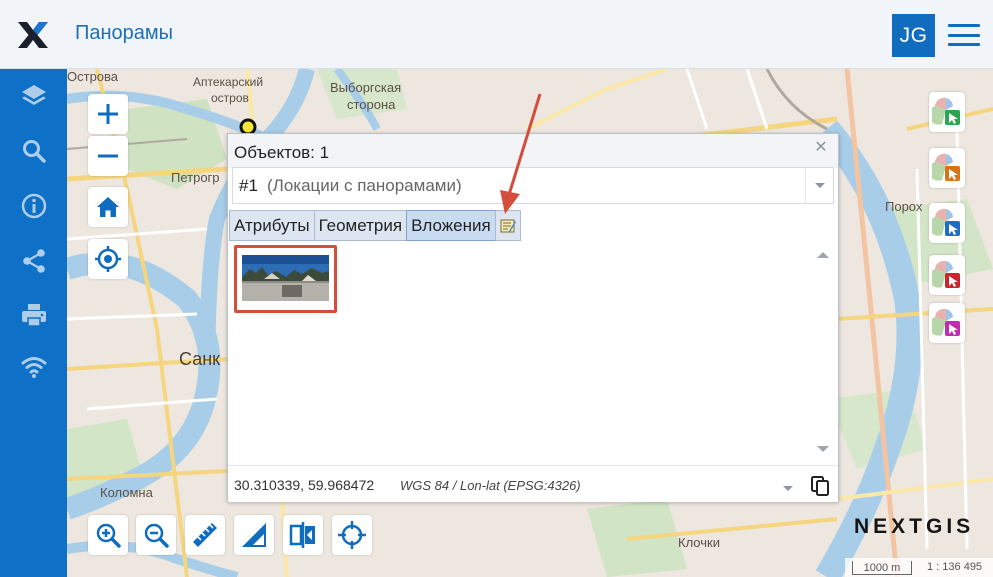 The width and height of the screenshot is (993, 577). I want to click on coordinate-pick-button, so click(352, 535).